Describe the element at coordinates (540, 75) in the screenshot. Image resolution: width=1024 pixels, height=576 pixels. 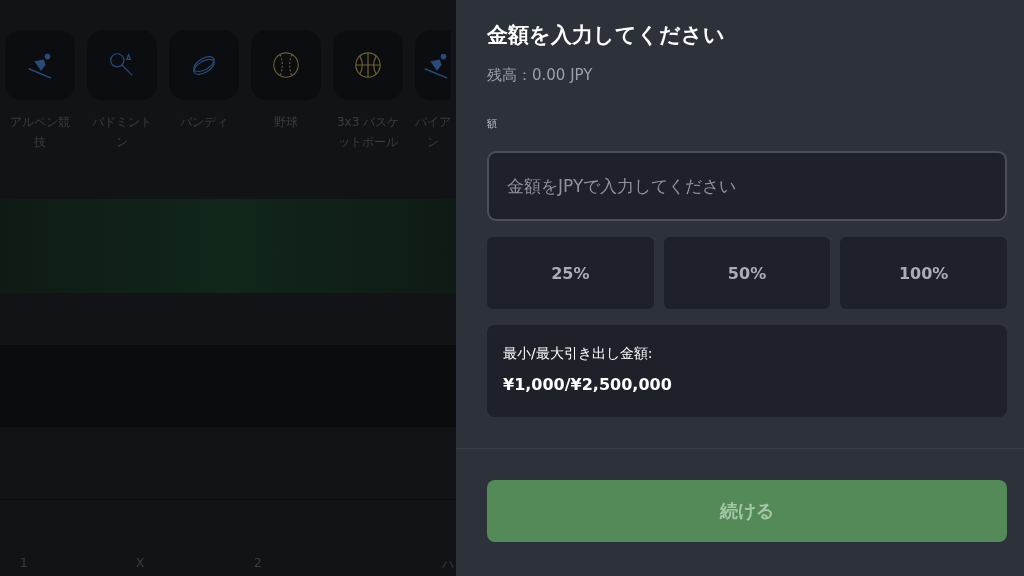
I see `balance-text: 残高：0.00 JPY` at that location.